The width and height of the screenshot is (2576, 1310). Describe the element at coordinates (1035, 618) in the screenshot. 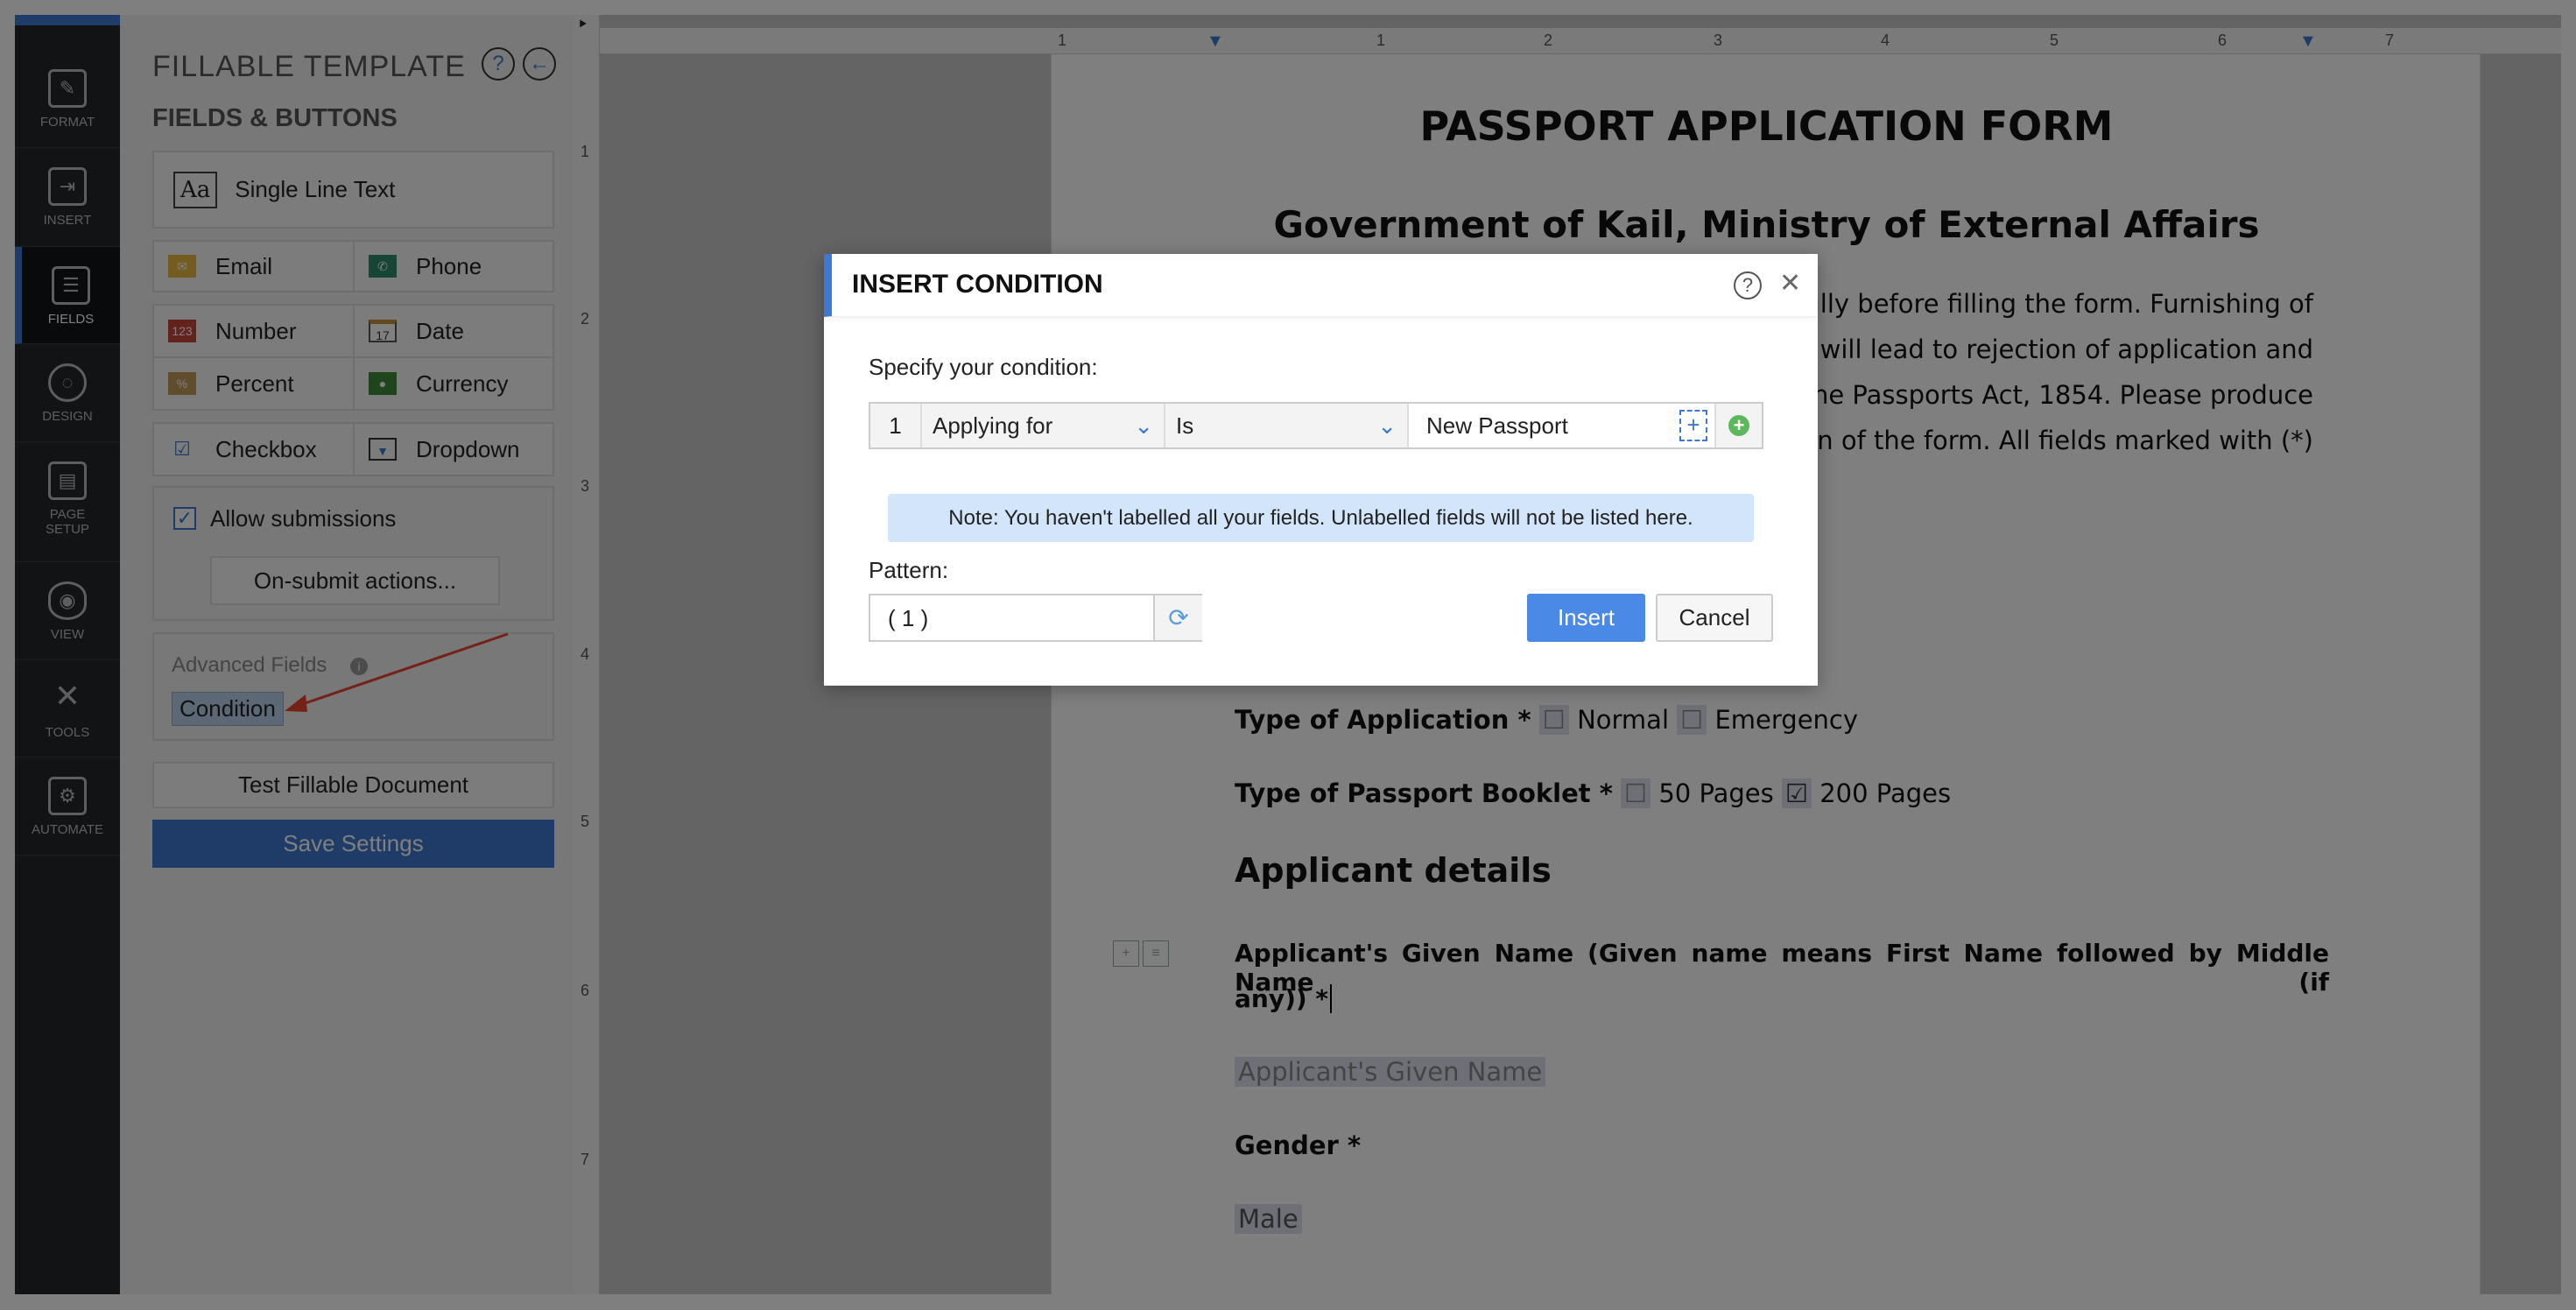

I see `pattern-input: ( 1 ) ⟳` at that location.